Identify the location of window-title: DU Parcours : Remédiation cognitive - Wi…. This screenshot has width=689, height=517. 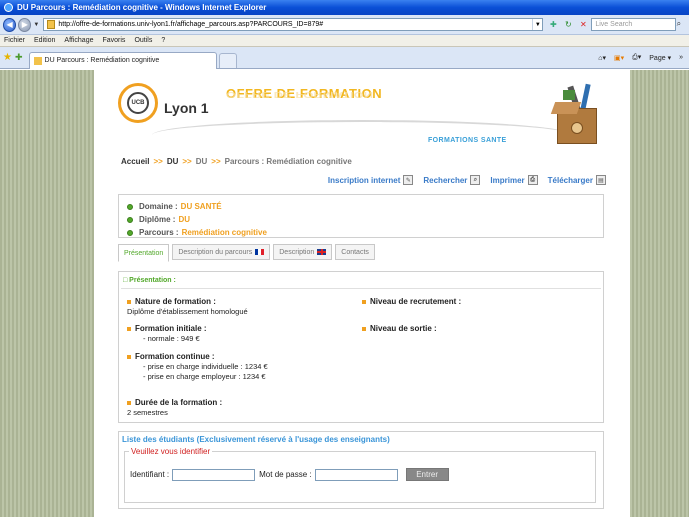
(142, 7).